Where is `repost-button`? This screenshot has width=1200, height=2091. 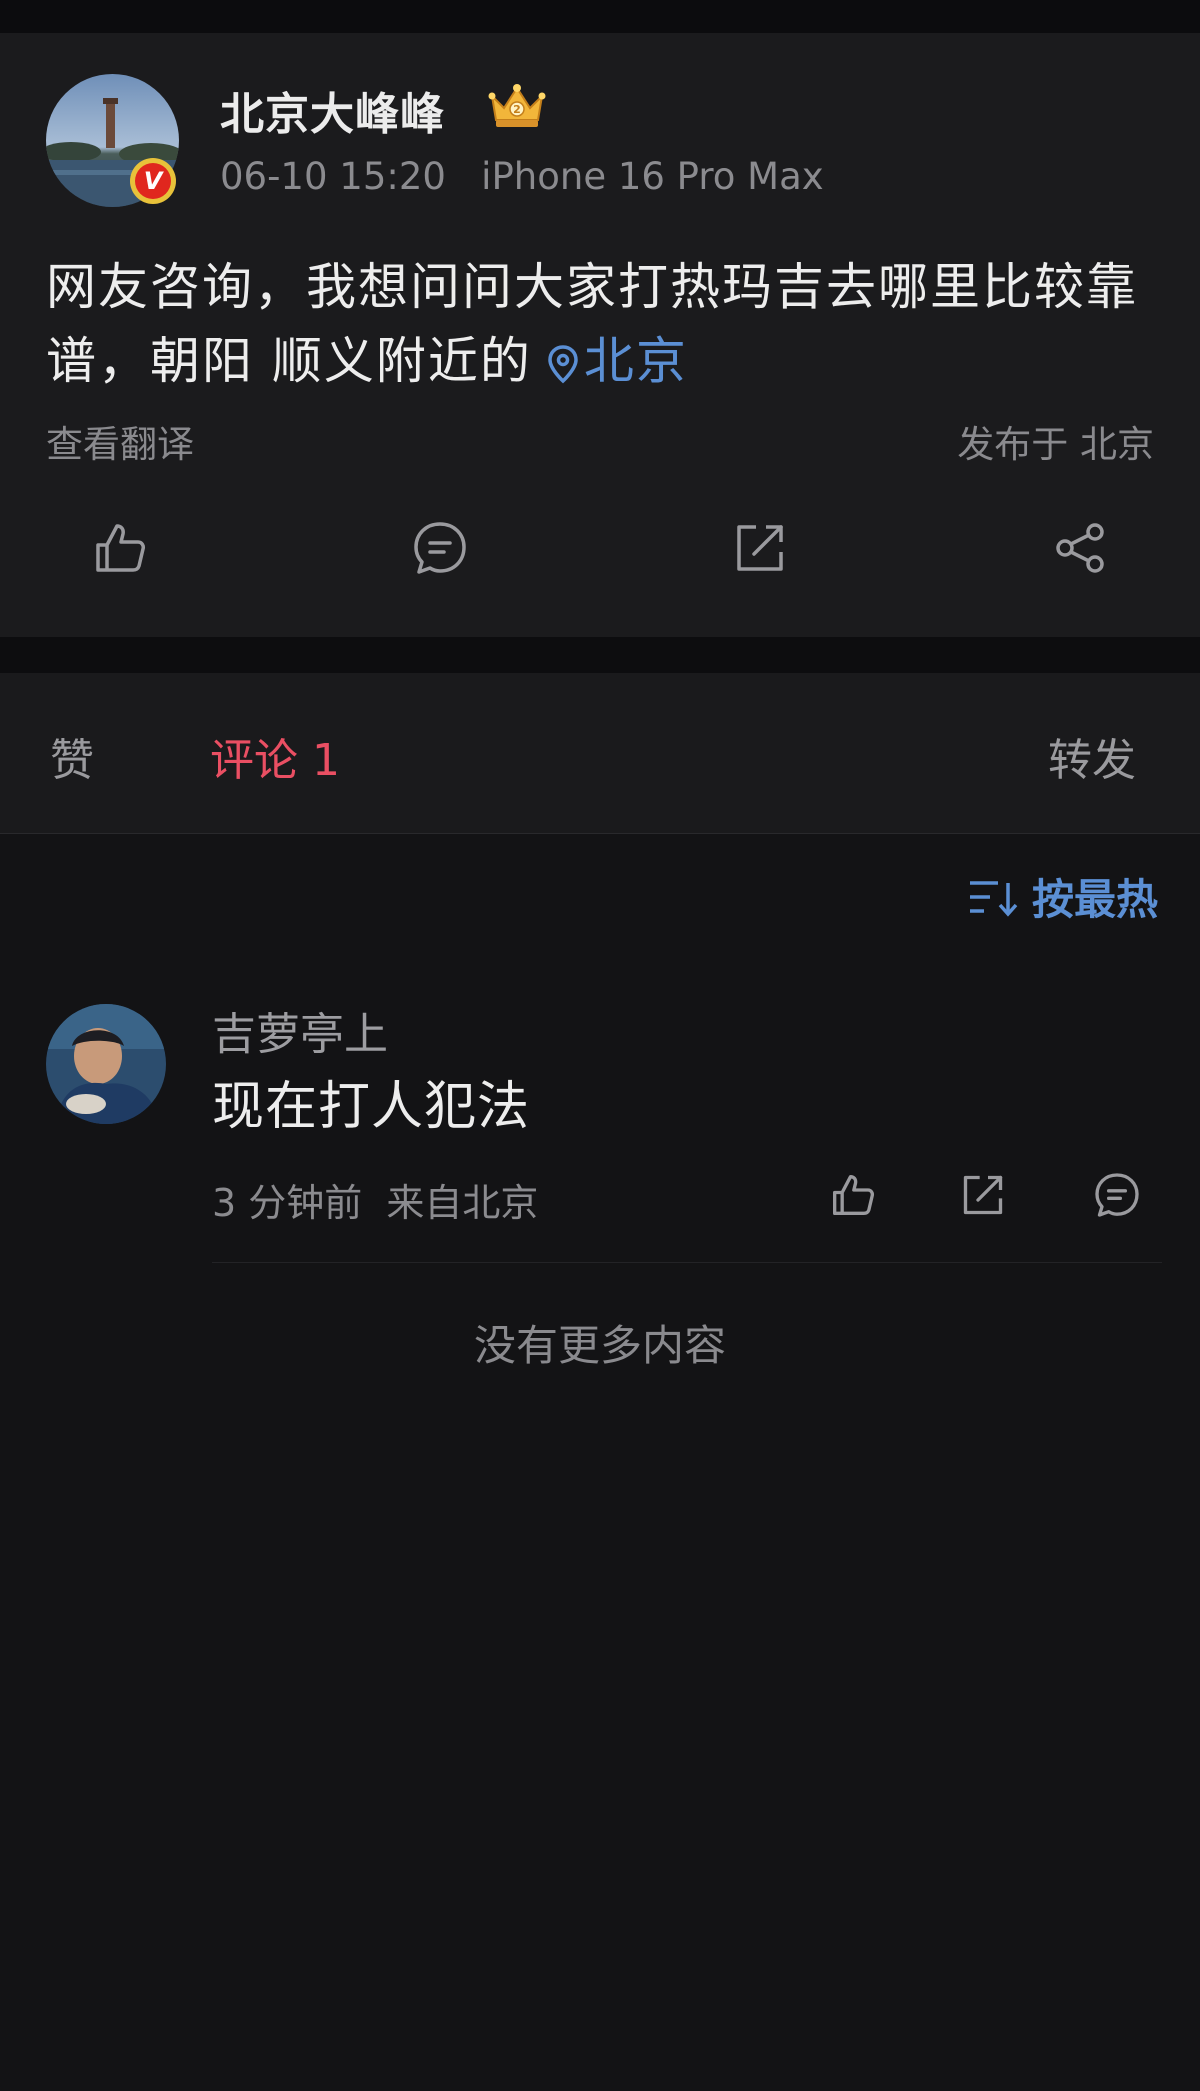
repost-button is located at coordinates (760, 548).